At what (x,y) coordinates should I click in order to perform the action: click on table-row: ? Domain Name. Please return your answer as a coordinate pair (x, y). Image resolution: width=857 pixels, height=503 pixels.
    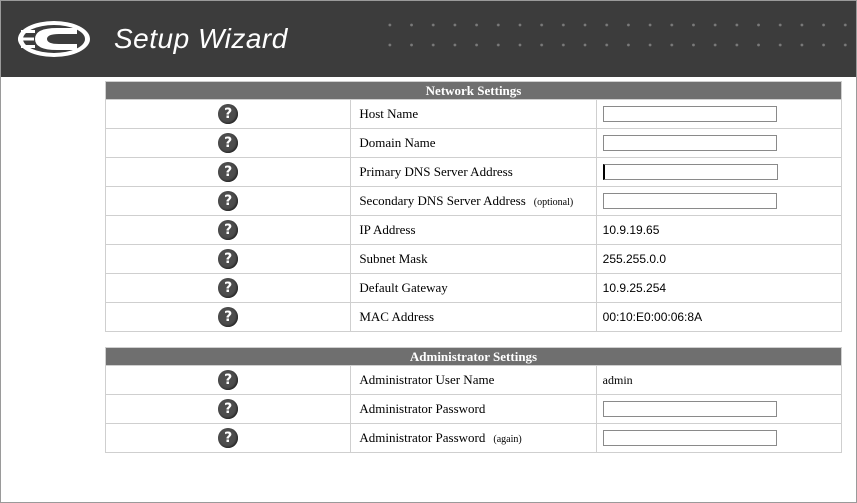
    Looking at the image, I should click on (473, 143).